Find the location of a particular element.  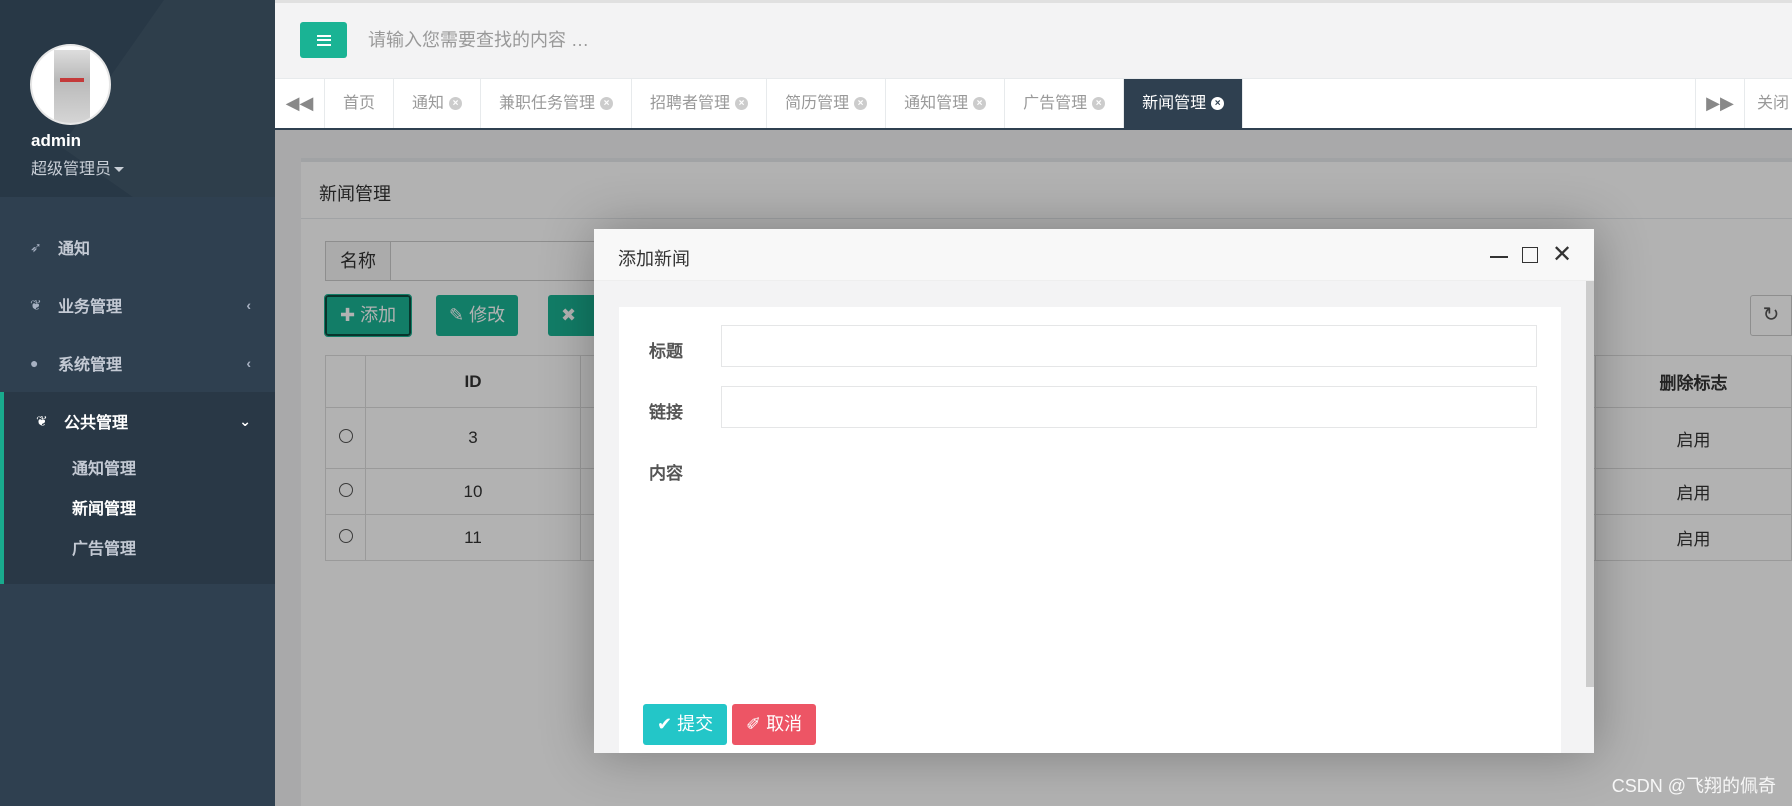

tabs-scroll-right-button: ▶▶ is located at coordinates (1720, 103).